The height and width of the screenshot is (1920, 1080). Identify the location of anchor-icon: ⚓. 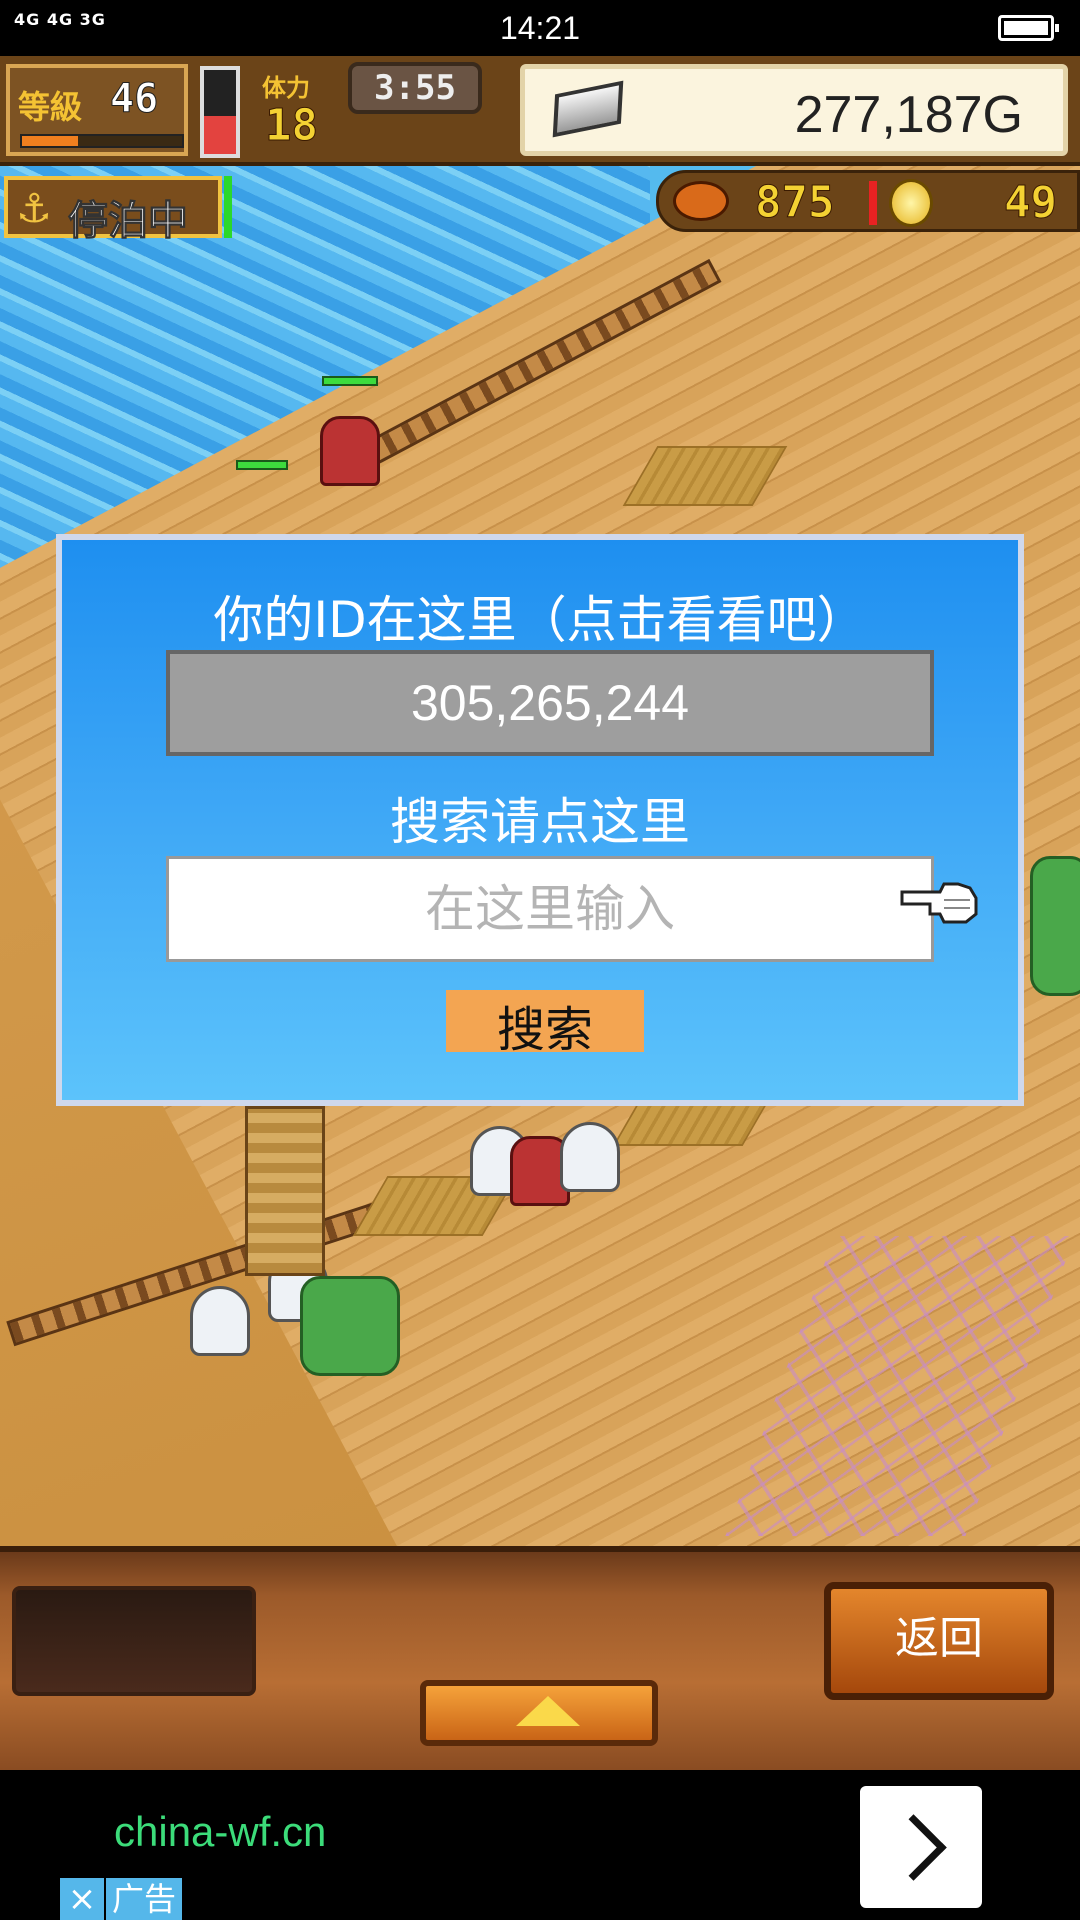
(34, 209).